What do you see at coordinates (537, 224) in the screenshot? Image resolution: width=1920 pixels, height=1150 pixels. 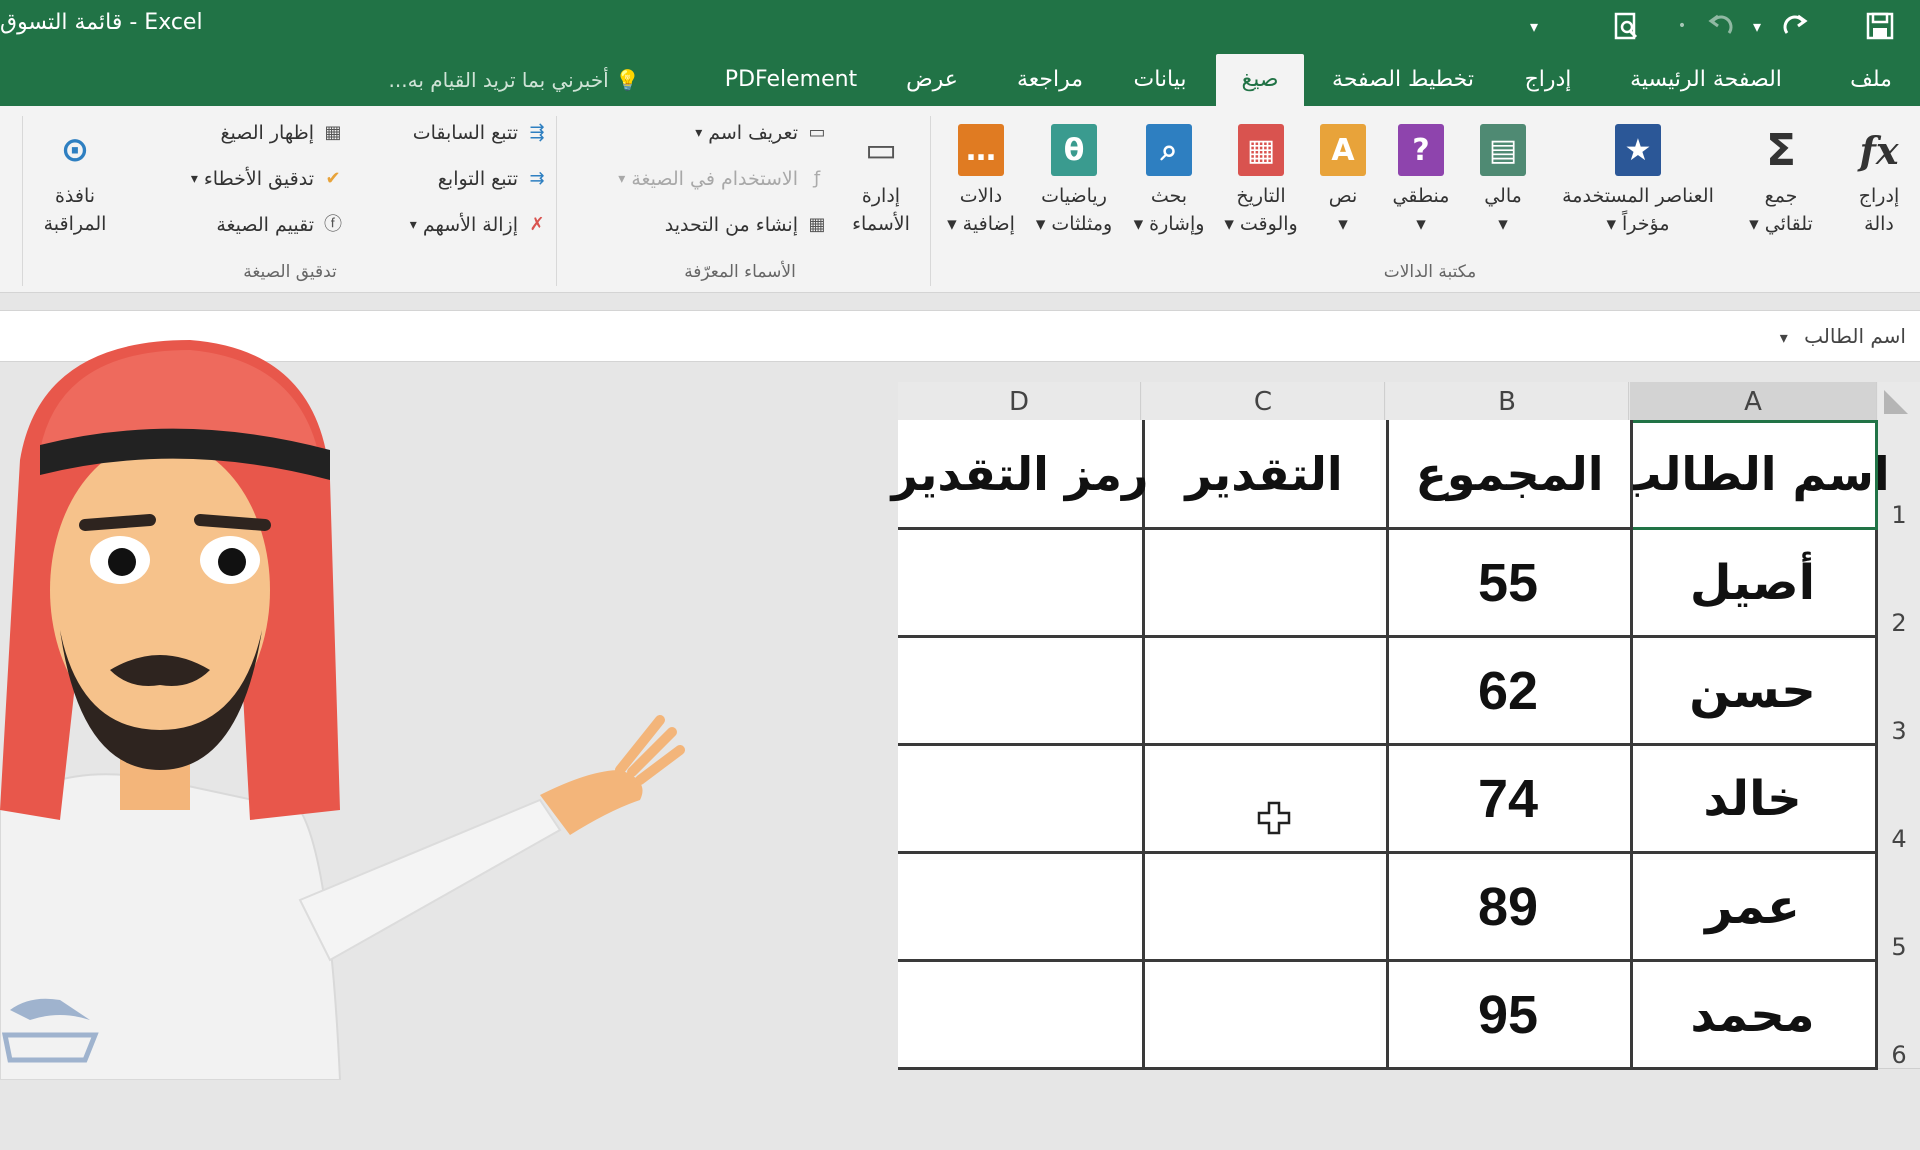 I see `remove-arrows-icon: ✗` at bounding box center [537, 224].